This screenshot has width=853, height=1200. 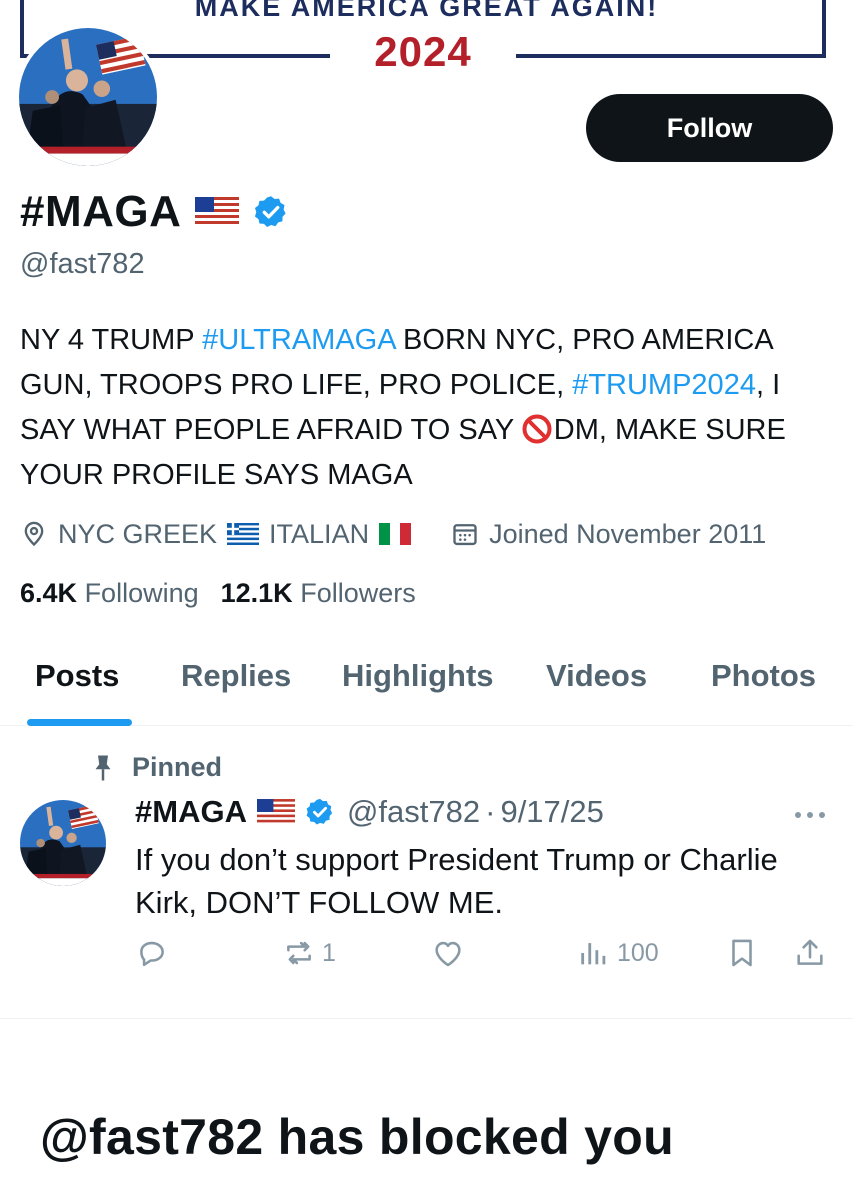 I want to click on active-tab-indicator, so click(x=79, y=722).